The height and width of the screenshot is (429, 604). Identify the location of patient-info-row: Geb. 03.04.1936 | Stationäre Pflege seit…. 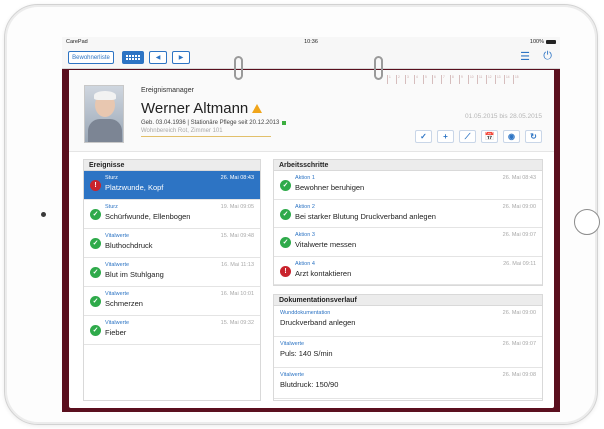
(214, 123).